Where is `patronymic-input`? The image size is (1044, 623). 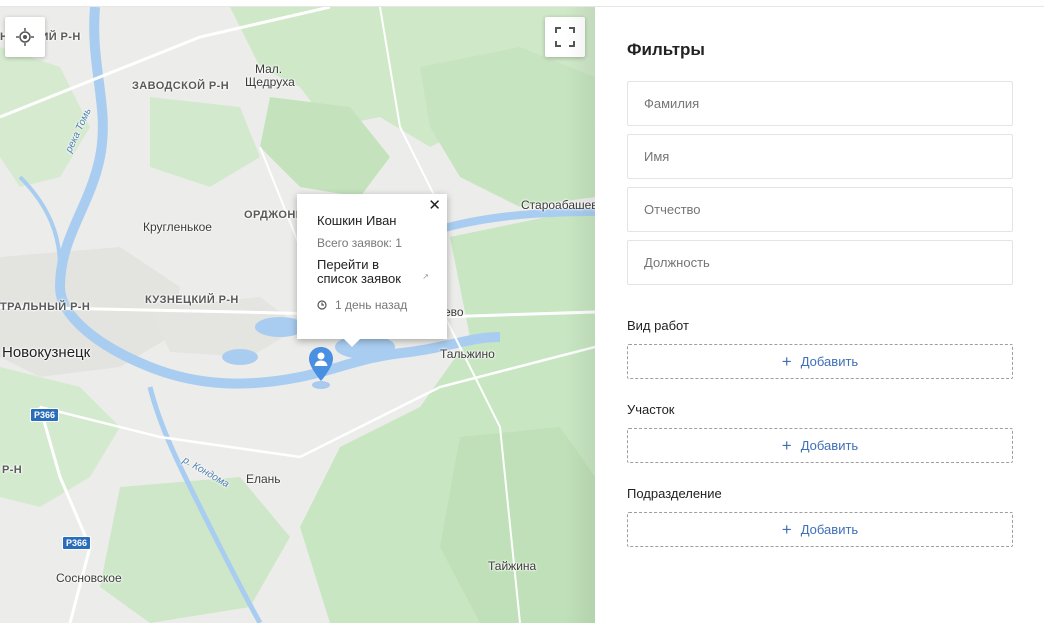 patronymic-input is located at coordinates (820, 209).